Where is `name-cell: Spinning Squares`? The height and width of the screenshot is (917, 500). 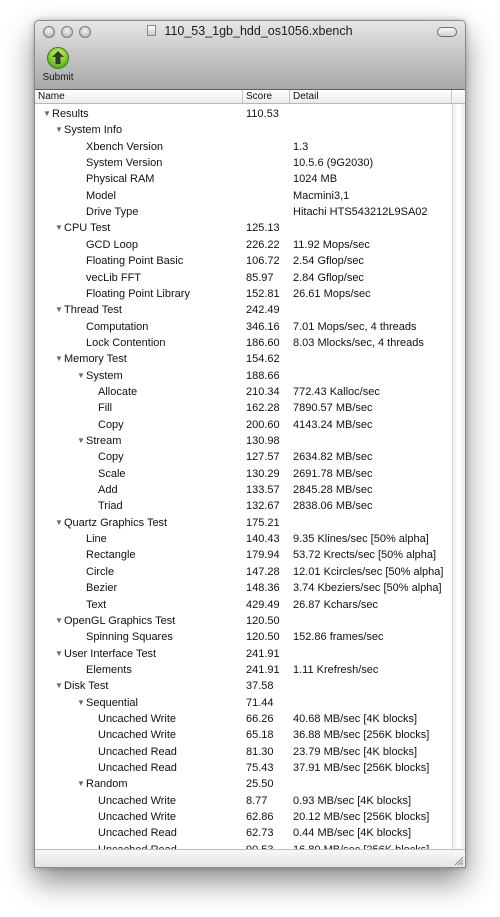 name-cell: Spinning Squares is located at coordinates (129, 637).